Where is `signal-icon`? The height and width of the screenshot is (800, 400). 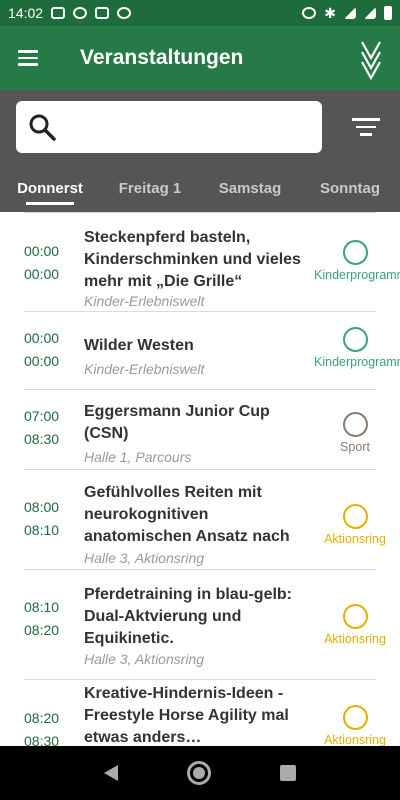 signal-icon is located at coordinates (370, 13).